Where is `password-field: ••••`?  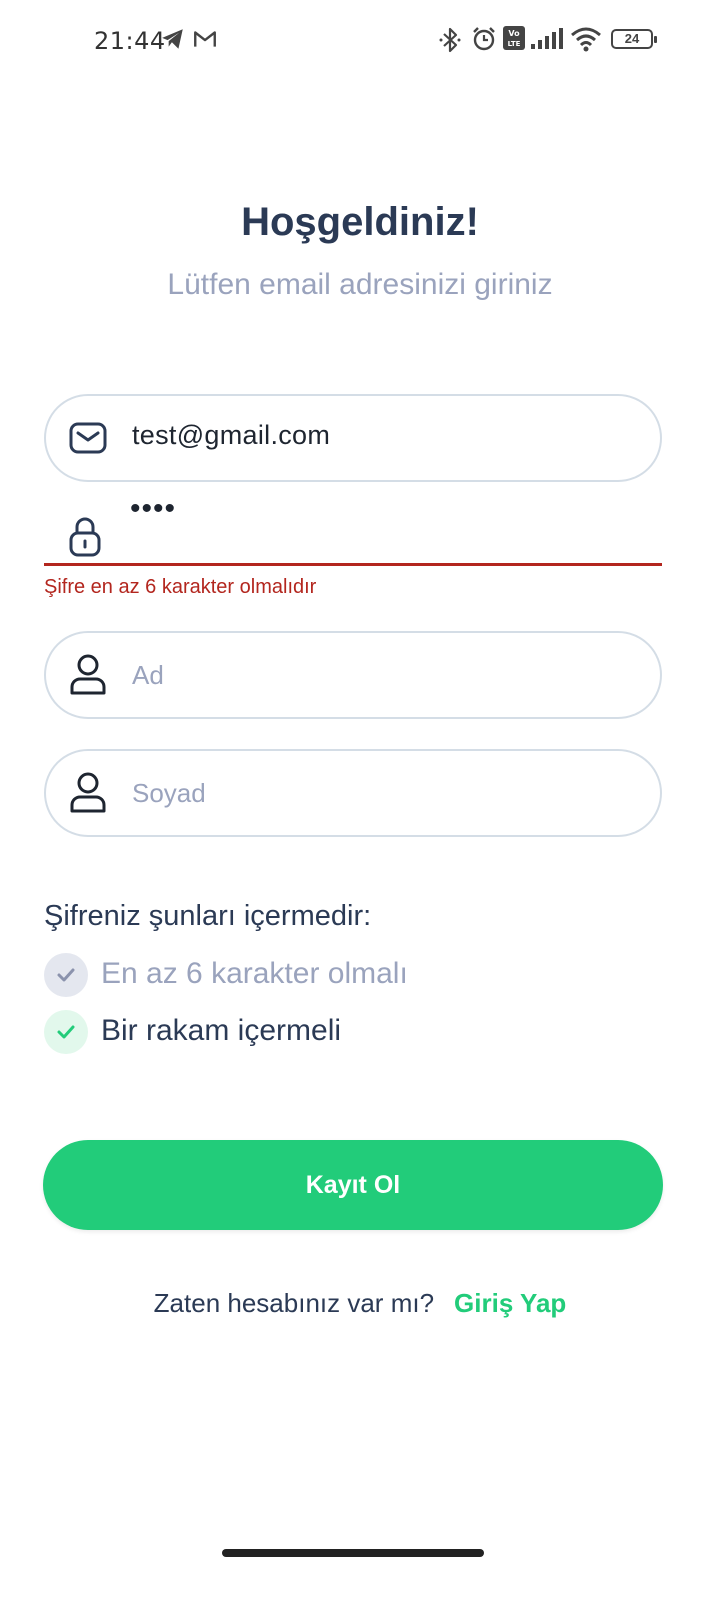 password-field: •••• is located at coordinates (353, 529).